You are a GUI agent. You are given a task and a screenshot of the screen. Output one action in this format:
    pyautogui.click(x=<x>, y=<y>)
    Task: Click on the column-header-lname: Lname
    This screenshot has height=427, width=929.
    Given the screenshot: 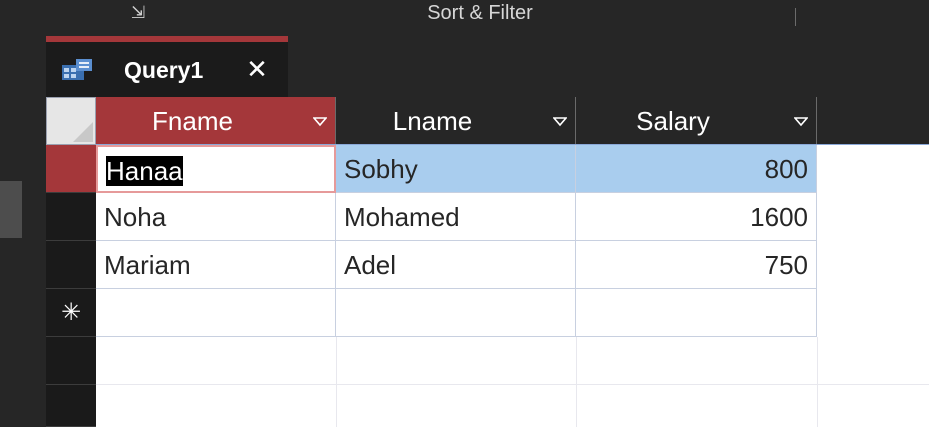 What is the action you would take?
    pyautogui.click(x=456, y=121)
    